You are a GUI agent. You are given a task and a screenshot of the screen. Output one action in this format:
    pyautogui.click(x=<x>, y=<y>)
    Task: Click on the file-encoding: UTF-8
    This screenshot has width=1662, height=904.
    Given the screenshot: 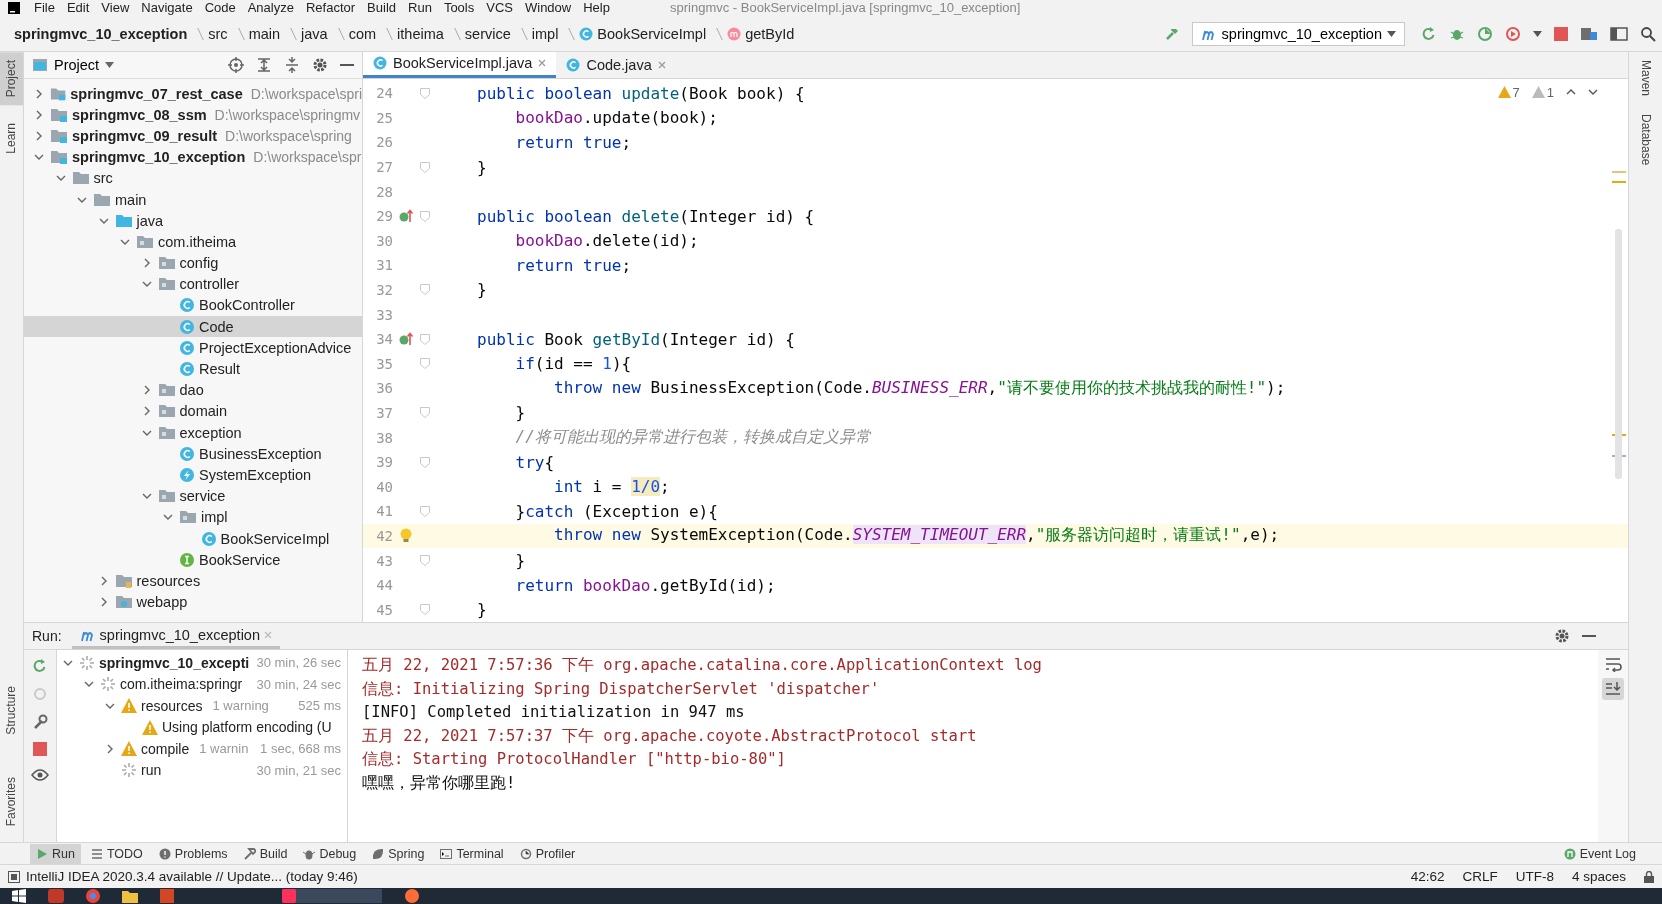 What is the action you would take?
    pyautogui.click(x=1534, y=876)
    